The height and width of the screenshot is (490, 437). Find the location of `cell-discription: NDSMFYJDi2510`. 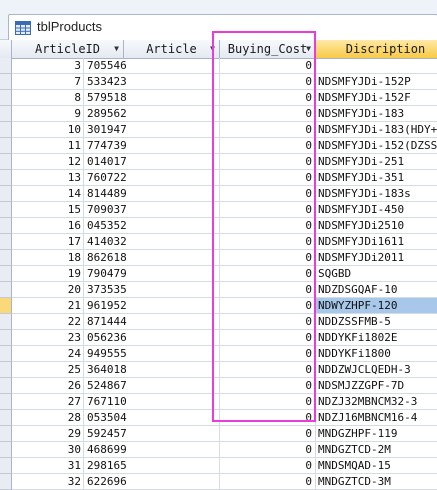

cell-discription: NDSMFYJDi2510 is located at coordinates (376, 226).